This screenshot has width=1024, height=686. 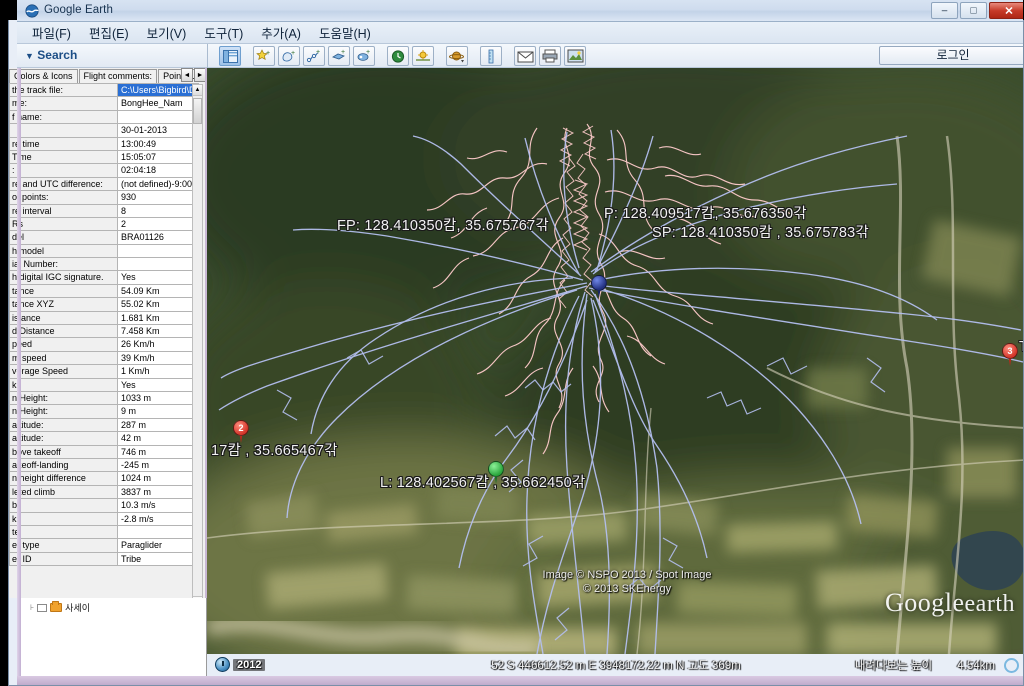 What do you see at coordinates (104, 451) in the screenshot?
I see `property-row: bove takeoff 746 m` at bounding box center [104, 451].